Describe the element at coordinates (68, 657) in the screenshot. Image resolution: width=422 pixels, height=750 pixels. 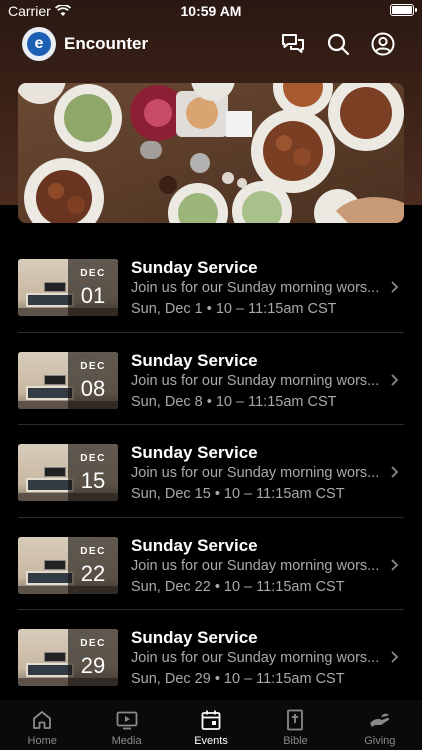
I see `event-thumbnail: DEC 29` at that location.